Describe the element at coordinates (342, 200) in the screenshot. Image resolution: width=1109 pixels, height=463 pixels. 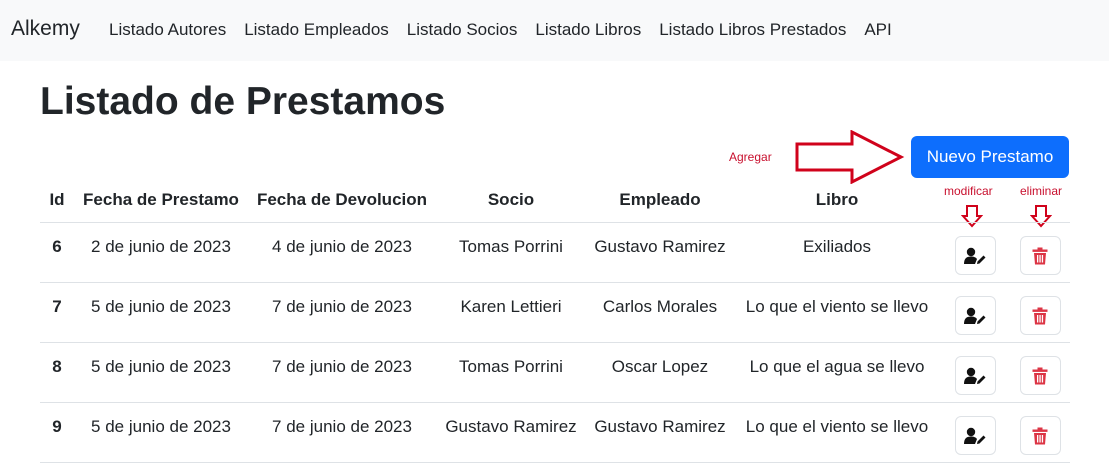
I see `column-header-return-date: Fecha de Devolucion` at that location.